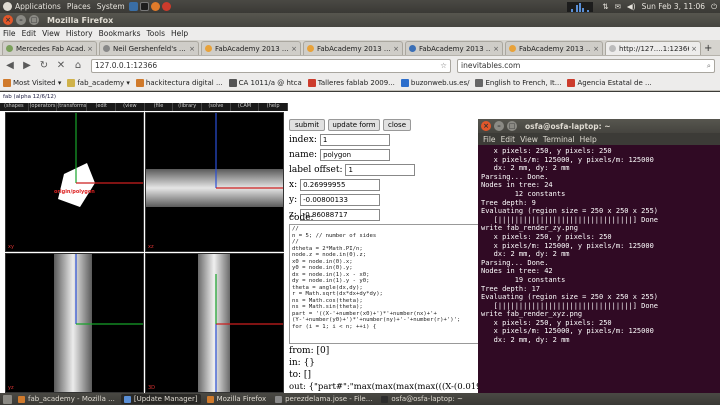  What do you see at coordinates (61, 66) in the screenshot?
I see `stop-icon: ✕` at bounding box center [61, 66].